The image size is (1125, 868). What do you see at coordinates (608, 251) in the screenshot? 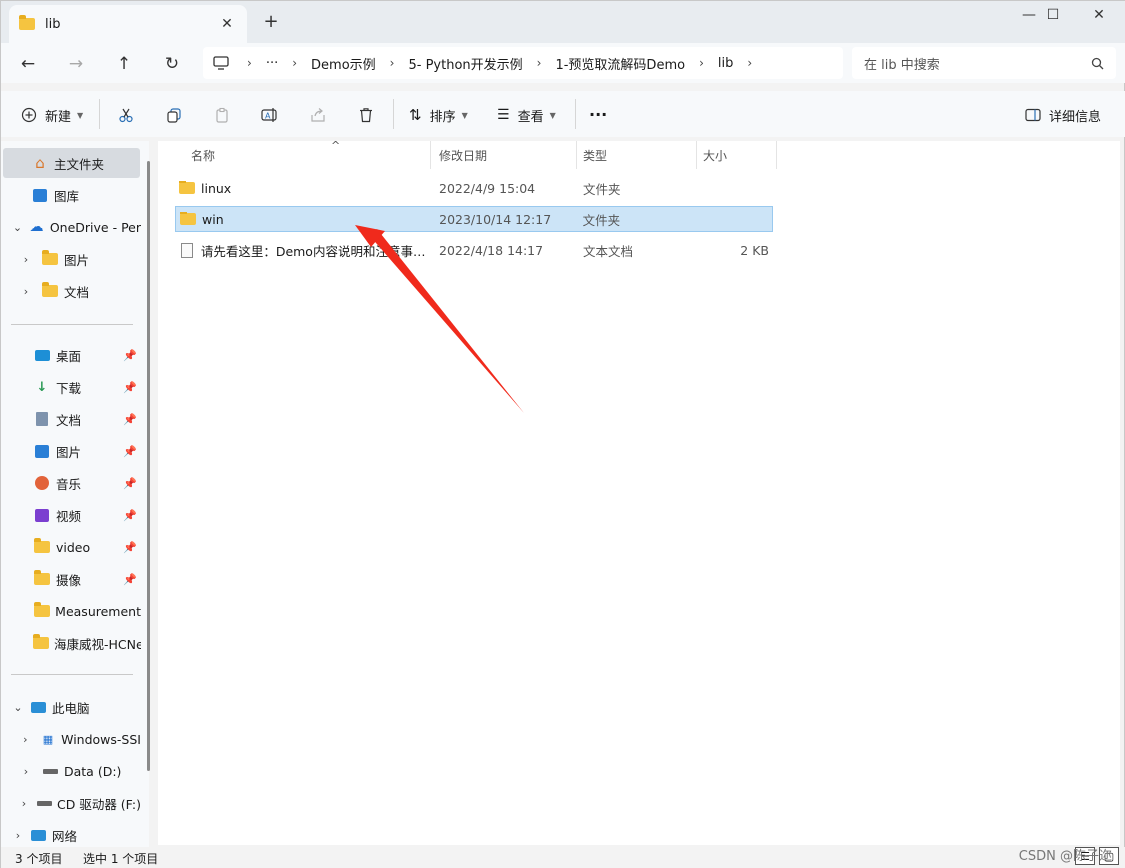
I see `file-type: 文本文档` at bounding box center [608, 251].